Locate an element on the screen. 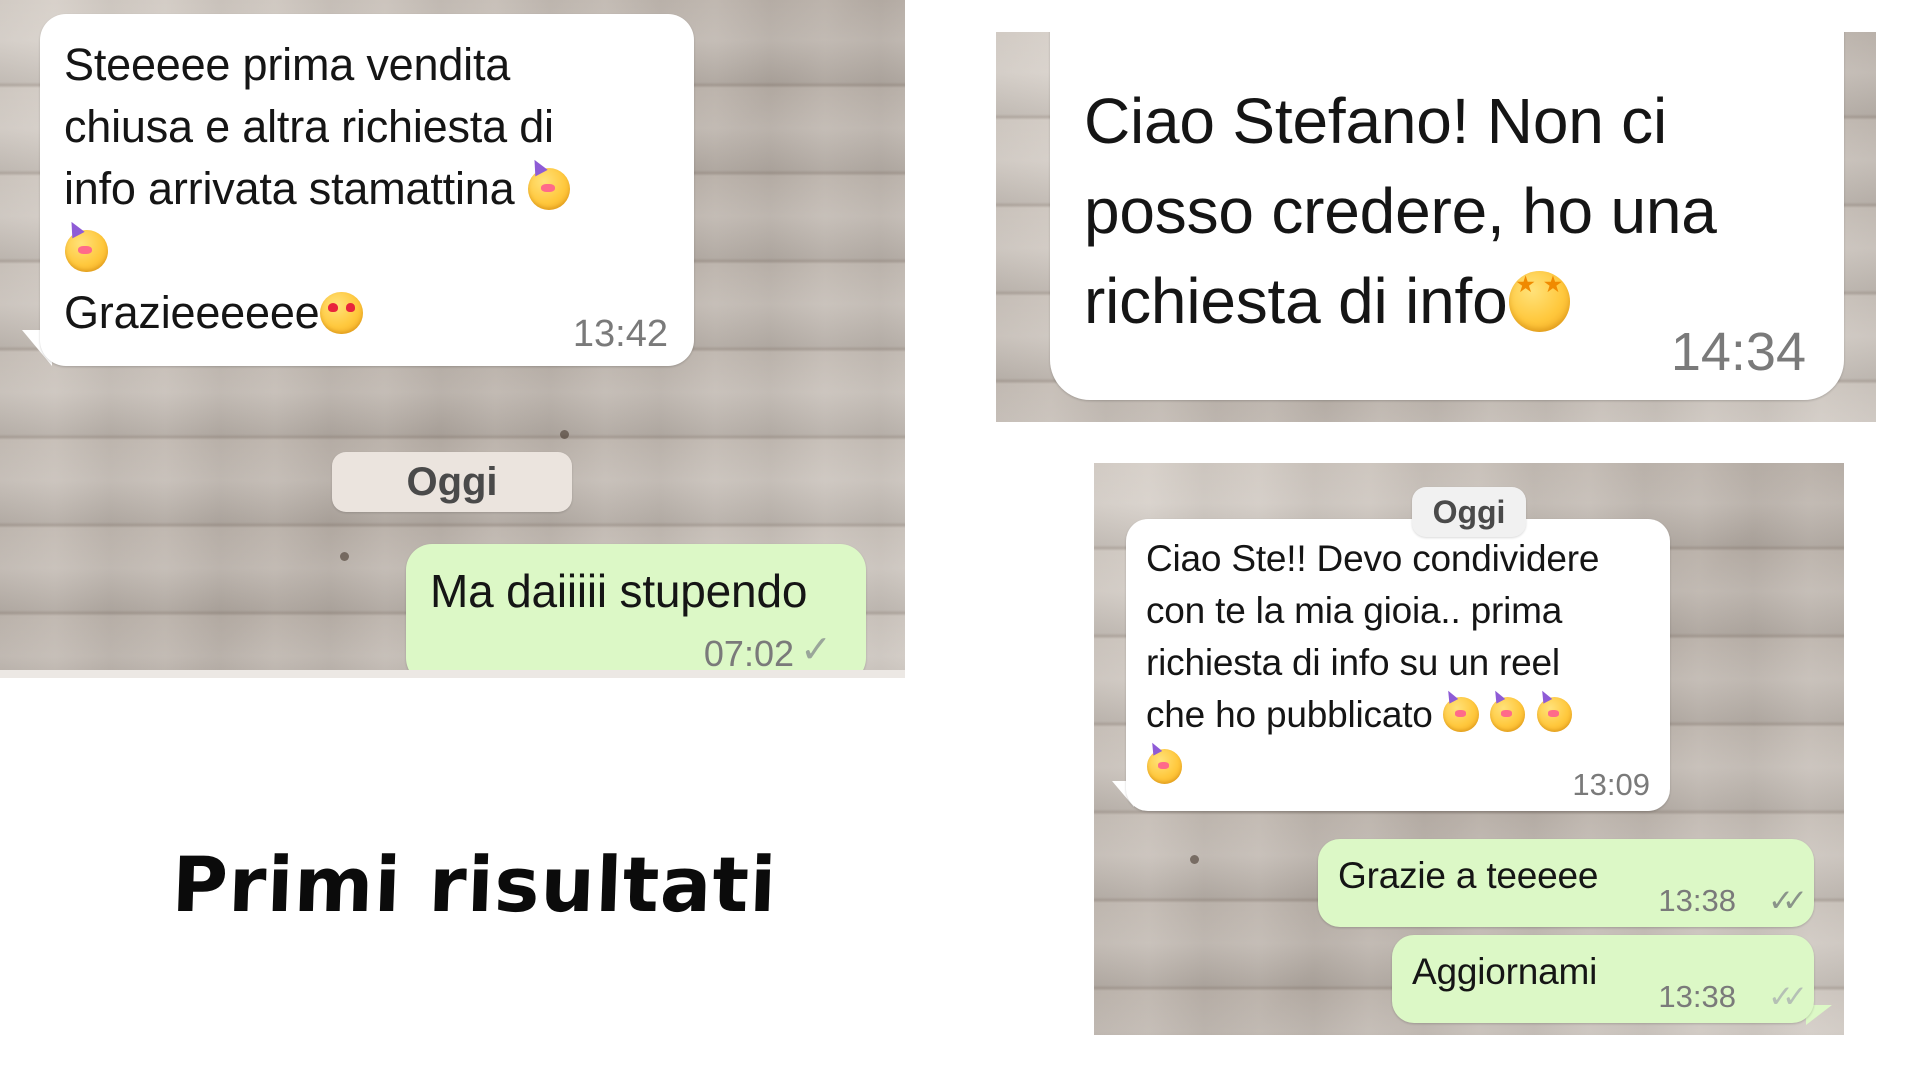 This screenshot has height=1080, width=1920. message-text: Grazieeeeee is located at coordinates (192, 312).